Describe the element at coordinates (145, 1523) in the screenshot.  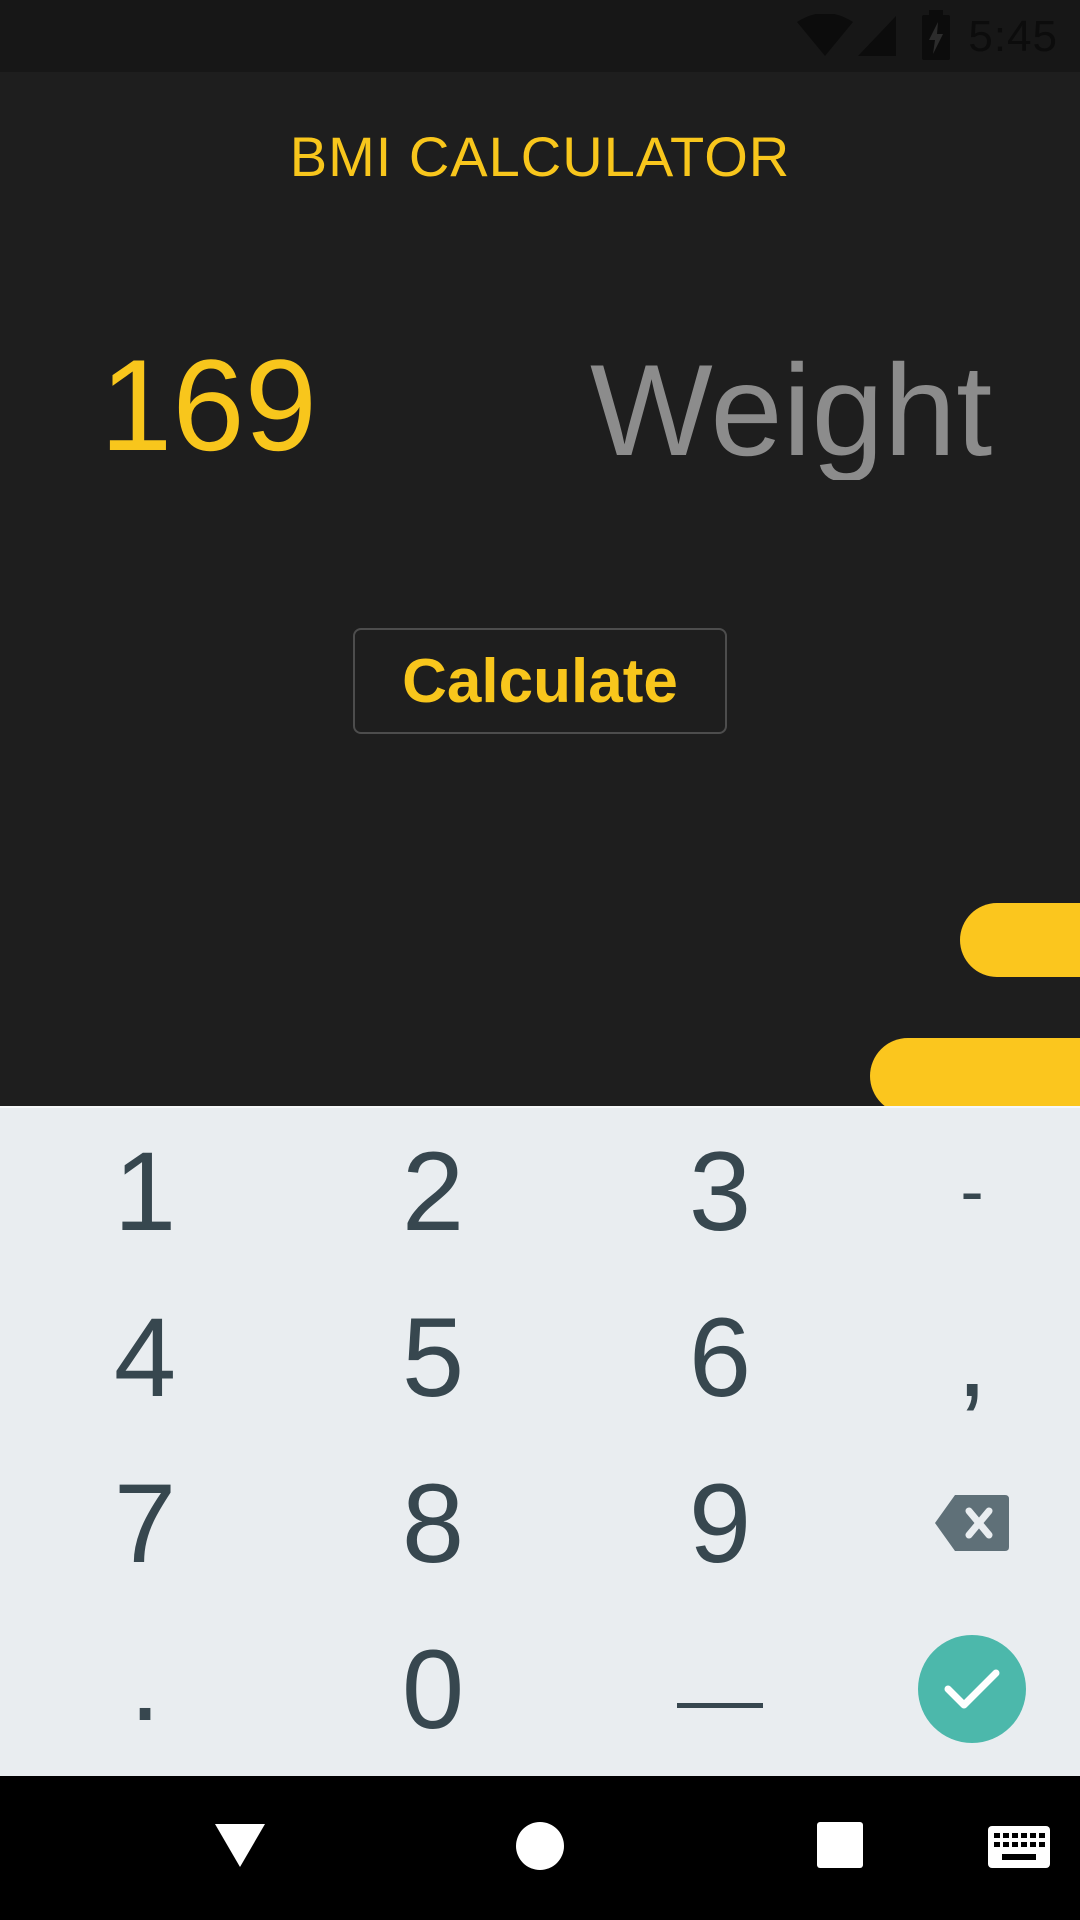
I see `key-7: 7` at that location.